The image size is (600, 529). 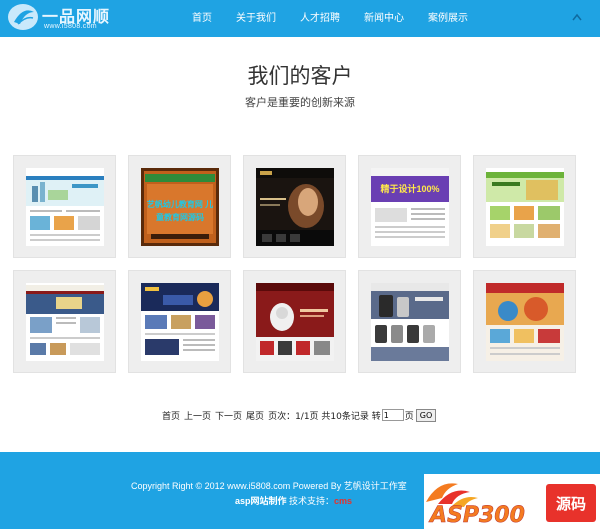 I want to click on pager-unit: 页, so click(x=409, y=416).